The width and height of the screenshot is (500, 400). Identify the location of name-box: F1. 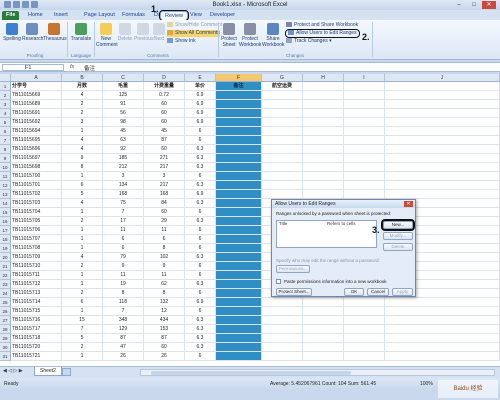
(33, 67).